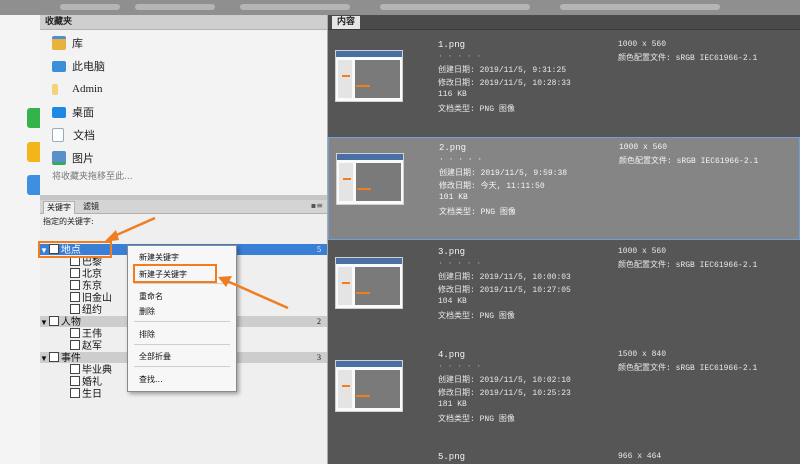 The image size is (800, 464). Describe the element at coordinates (84, 136) in the screenshot. I see `favorite-item-label: 文档` at that location.